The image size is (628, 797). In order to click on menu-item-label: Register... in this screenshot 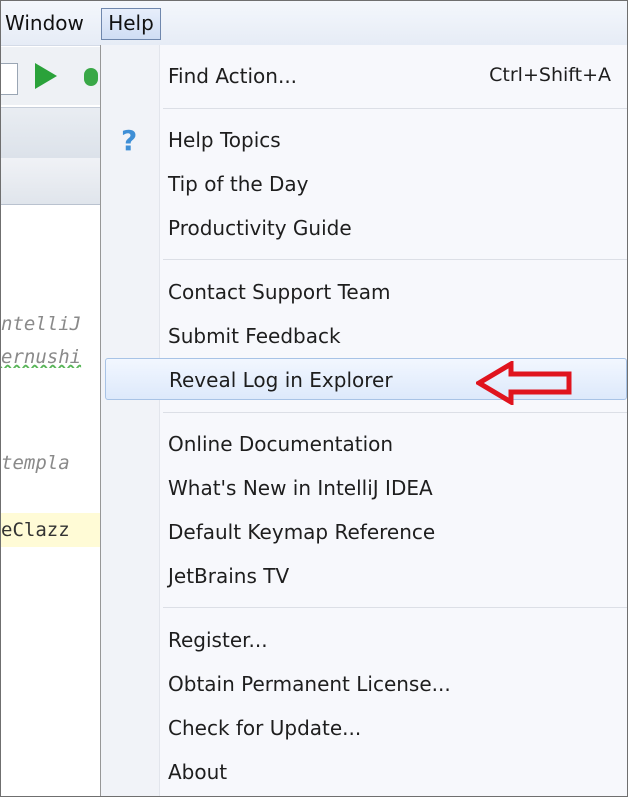, I will do `click(218, 640)`.